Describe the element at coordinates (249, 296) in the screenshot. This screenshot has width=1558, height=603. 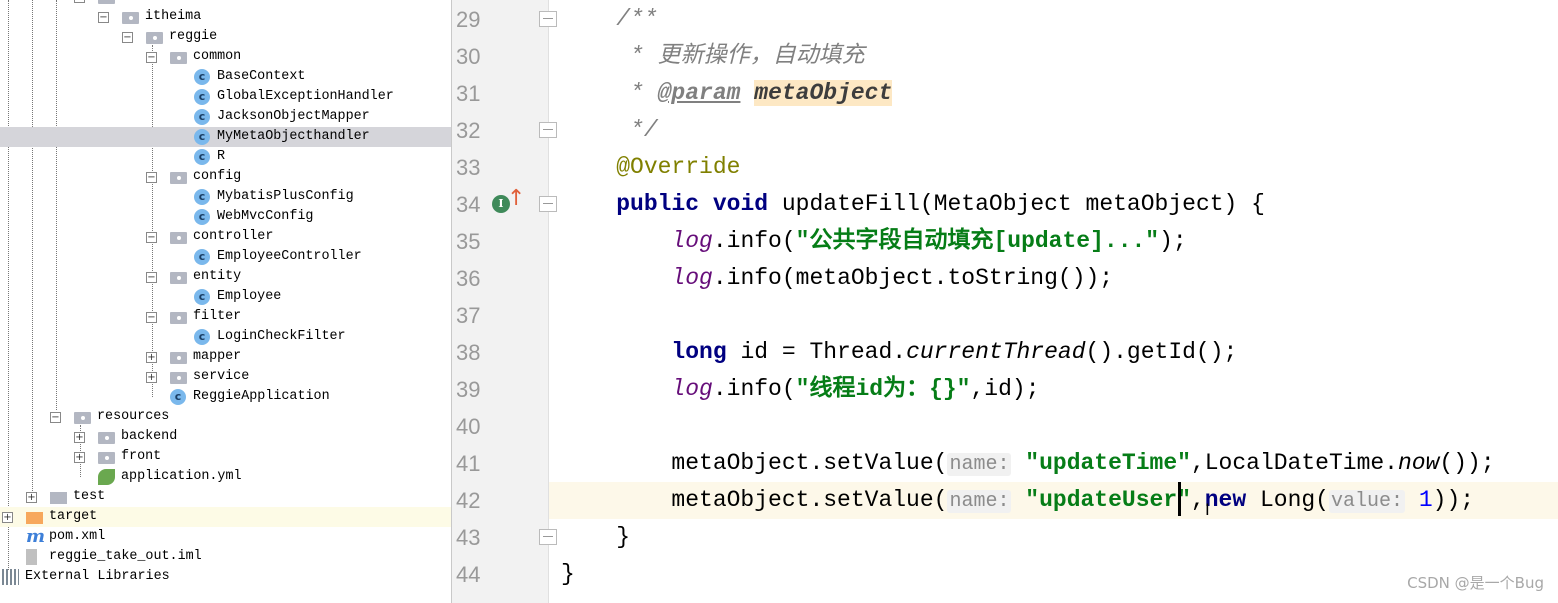
I see `tree-item-label: Employee` at that location.